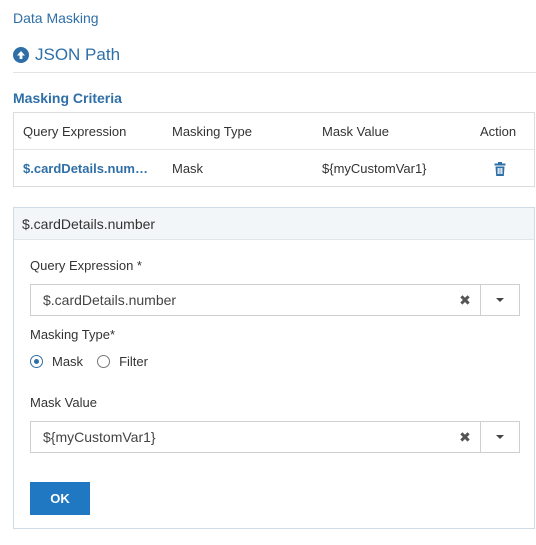 This screenshot has height=545, width=536. What do you see at coordinates (188, 168) in the screenshot?
I see `masking-type-cell: Mask` at bounding box center [188, 168].